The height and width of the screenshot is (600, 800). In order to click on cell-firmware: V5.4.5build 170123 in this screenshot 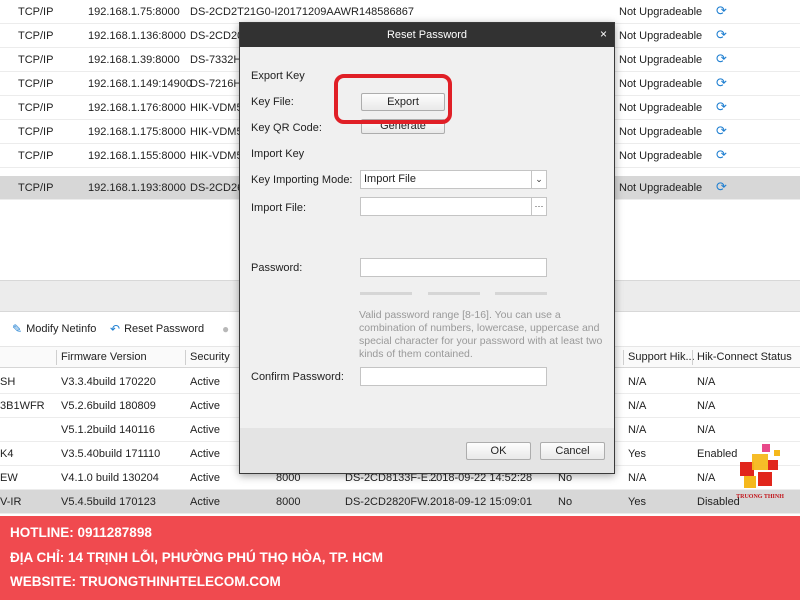, I will do `click(108, 502)`.